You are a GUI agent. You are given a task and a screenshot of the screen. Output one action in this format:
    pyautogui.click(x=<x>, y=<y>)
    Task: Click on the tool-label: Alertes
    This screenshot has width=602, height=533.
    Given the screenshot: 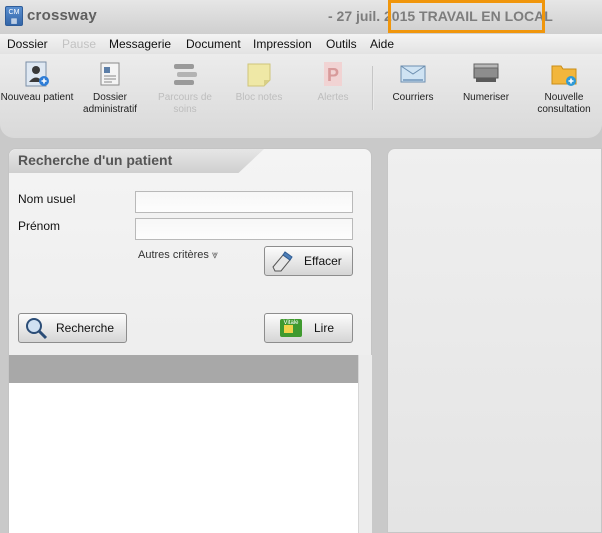 What is the action you would take?
    pyautogui.click(x=333, y=97)
    